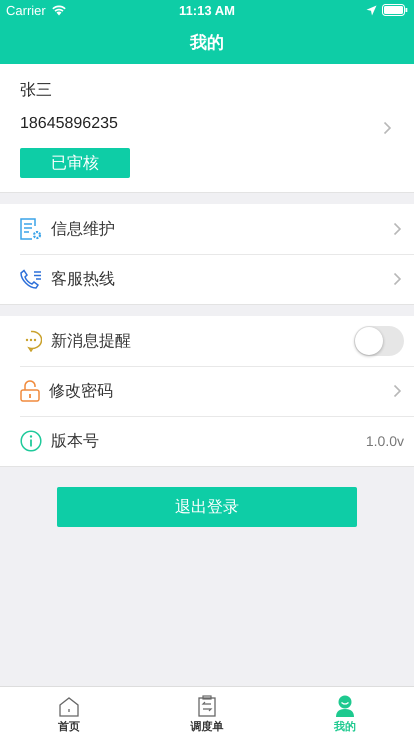 The width and height of the screenshot is (414, 736). Describe the element at coordinates (379, 341) in the screenshot. I see `toggle-switch` at that location.